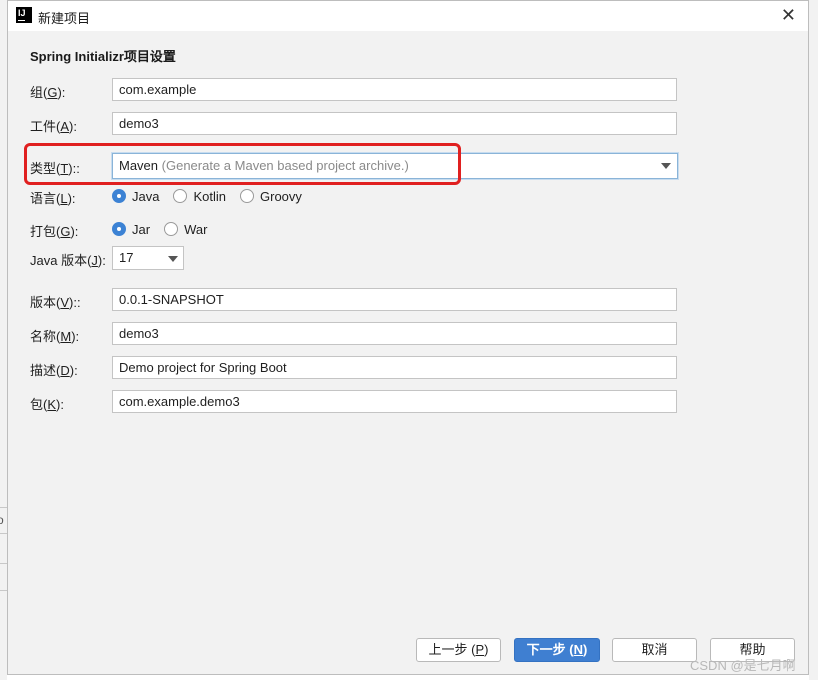  Describe the element at coordinates (103, 56) in the screenshot. I see `section-title: Spring Initializr项目设置` at that location.